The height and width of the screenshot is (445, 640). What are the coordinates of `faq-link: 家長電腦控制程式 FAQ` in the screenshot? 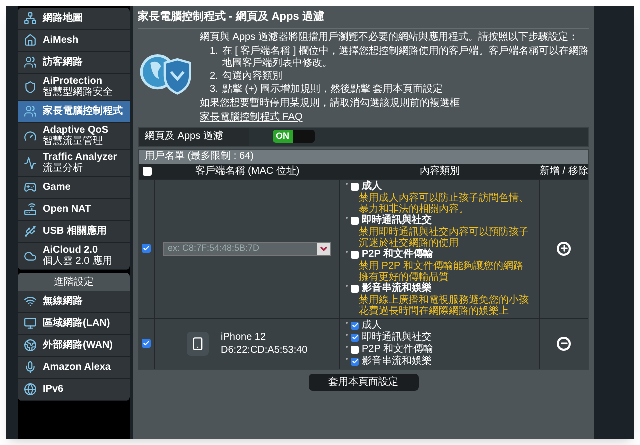 It's located at (251, 118).